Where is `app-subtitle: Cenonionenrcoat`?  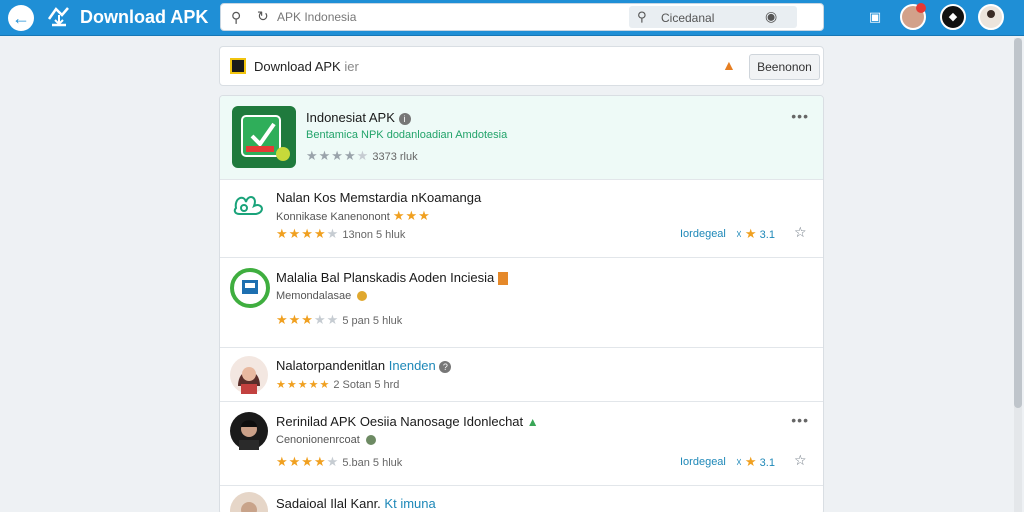
app-subtitle: Cenonionenrcoat is located at coordinates (326, 440).